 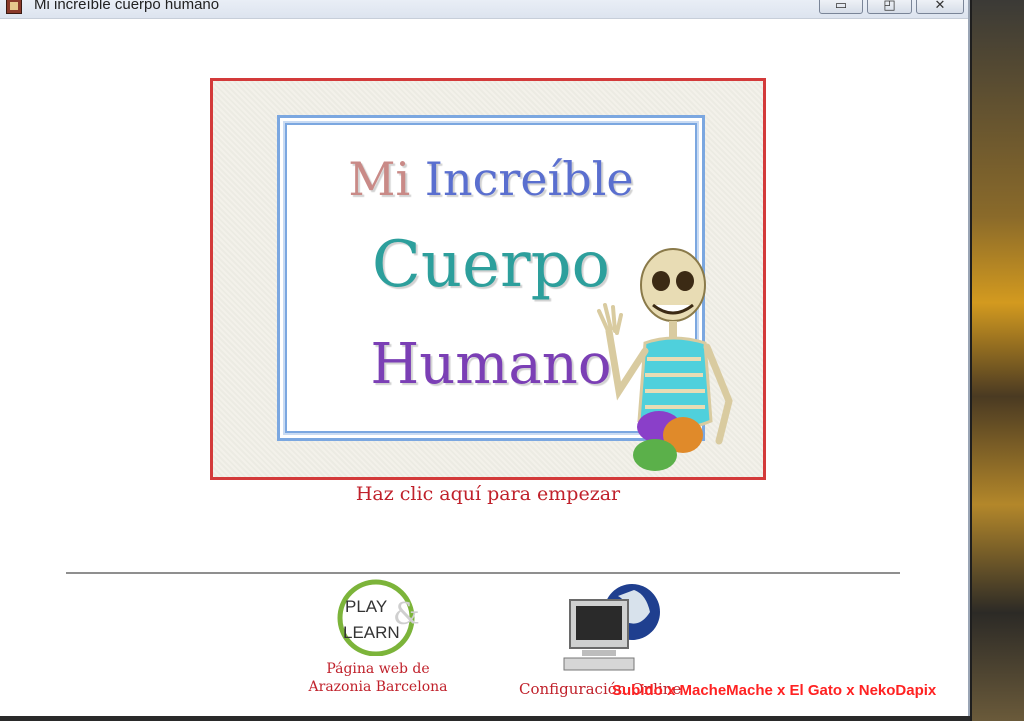 What do you see at coordinates (998, 360) in the screenshot?
I see `background-desktop-strip` at bounding box center [998, 360].